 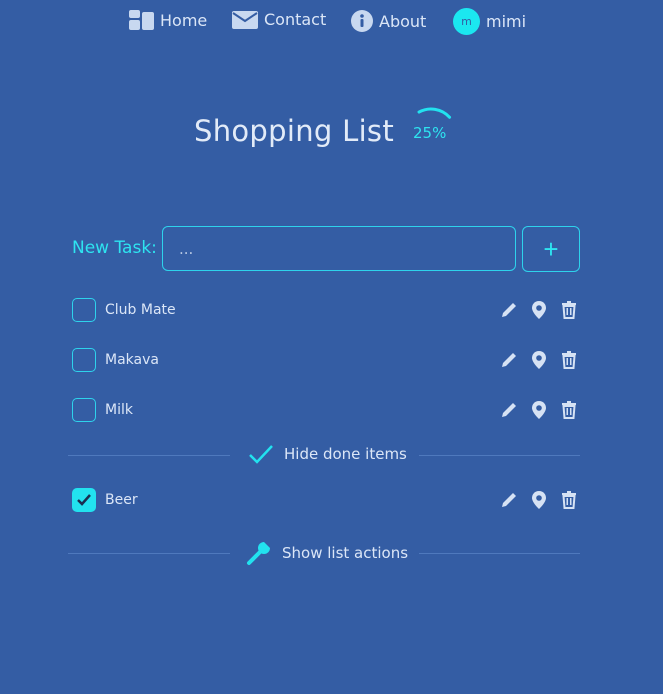 I want to click on page-title: Shopping List, so click(x=294, y=131).